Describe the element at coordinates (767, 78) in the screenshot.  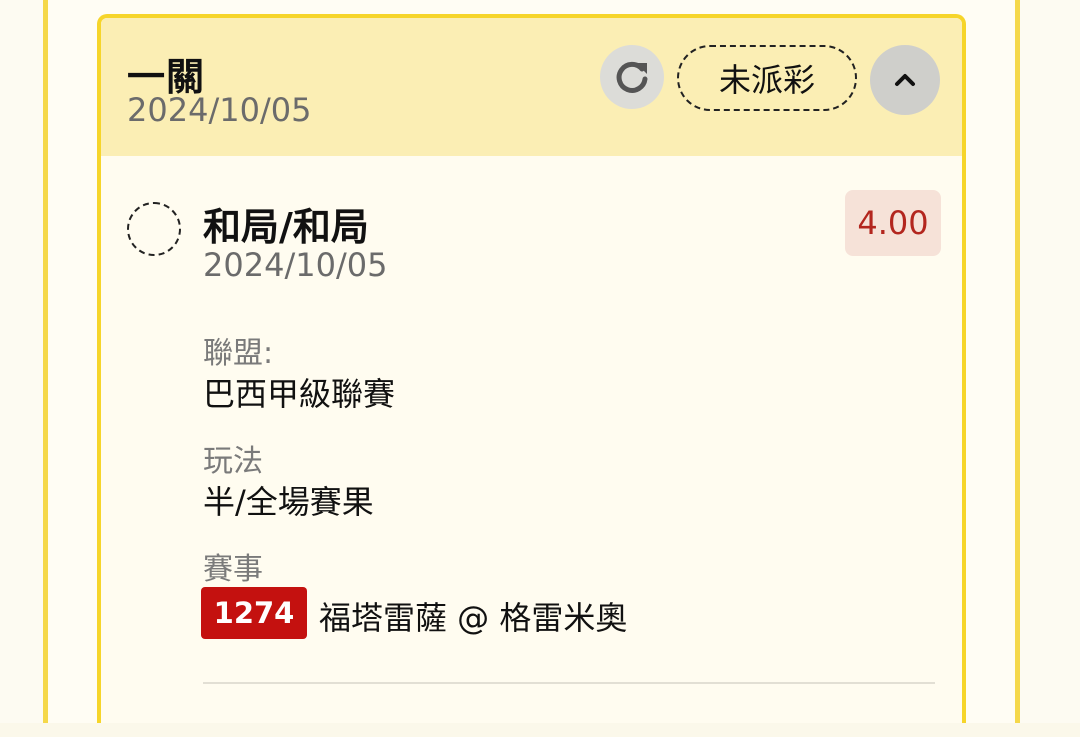
I see `status-badge: 未派彩` at that location.